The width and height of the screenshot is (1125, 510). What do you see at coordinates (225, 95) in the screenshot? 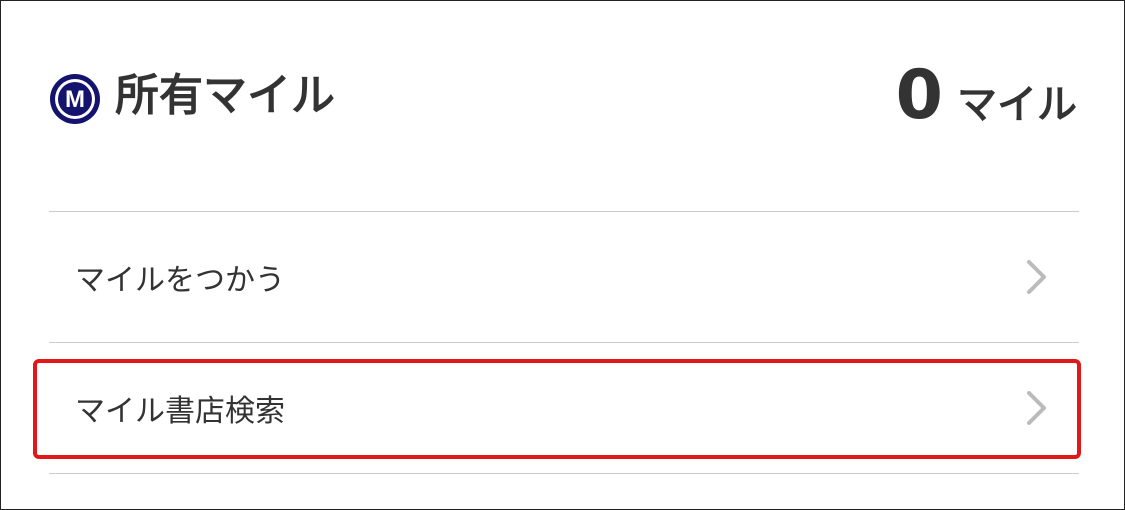
I see `page-title: 所有マイル` at bounding box center [225, 95].